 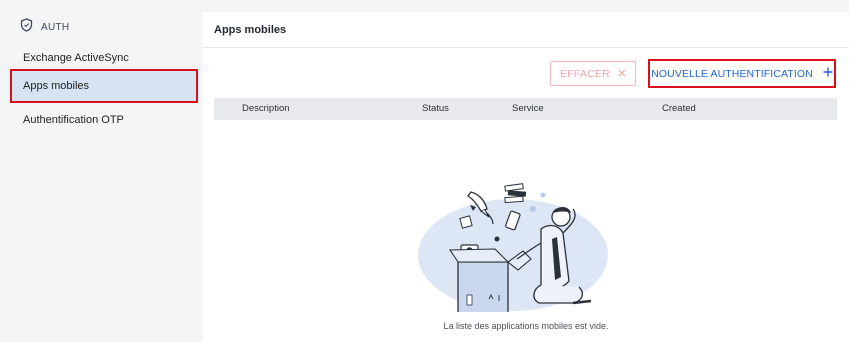 What do you see at coordinates (76, 58) in the screenshot?
I see `sidebar-item-label: Exchange ActiveSync` at bounding box center [76, 58].